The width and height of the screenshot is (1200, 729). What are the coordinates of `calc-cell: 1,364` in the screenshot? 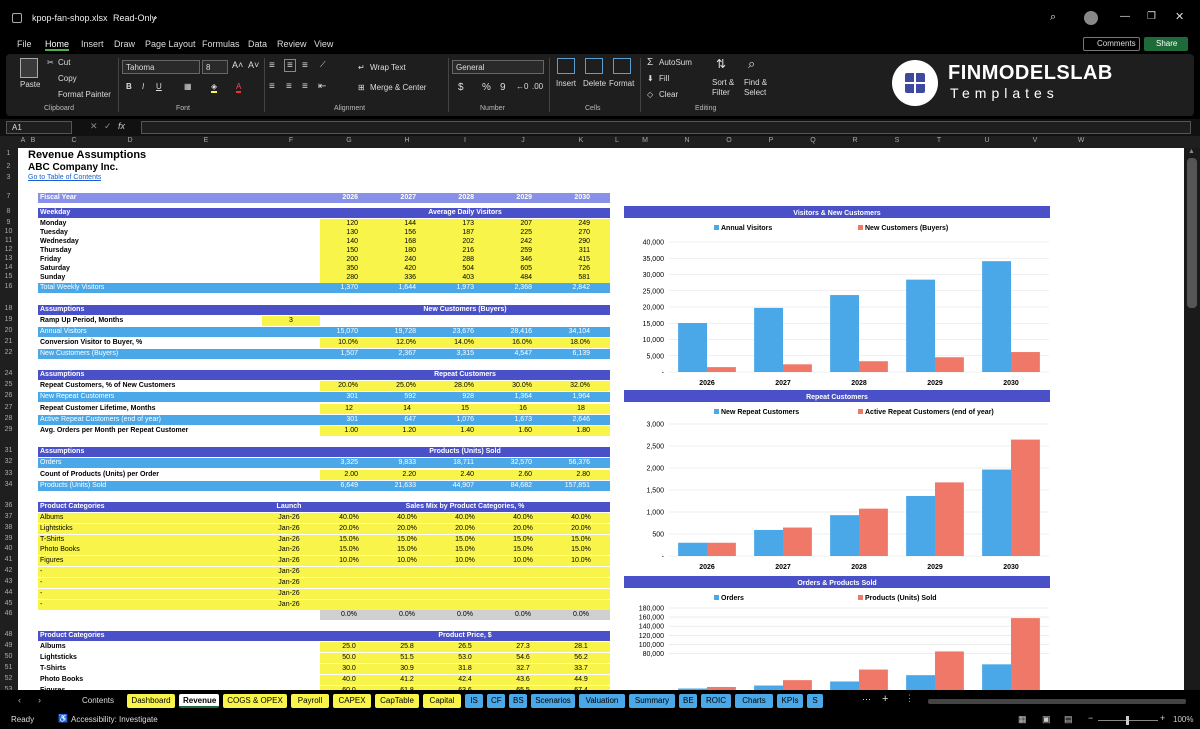 It's located at (523, 397).